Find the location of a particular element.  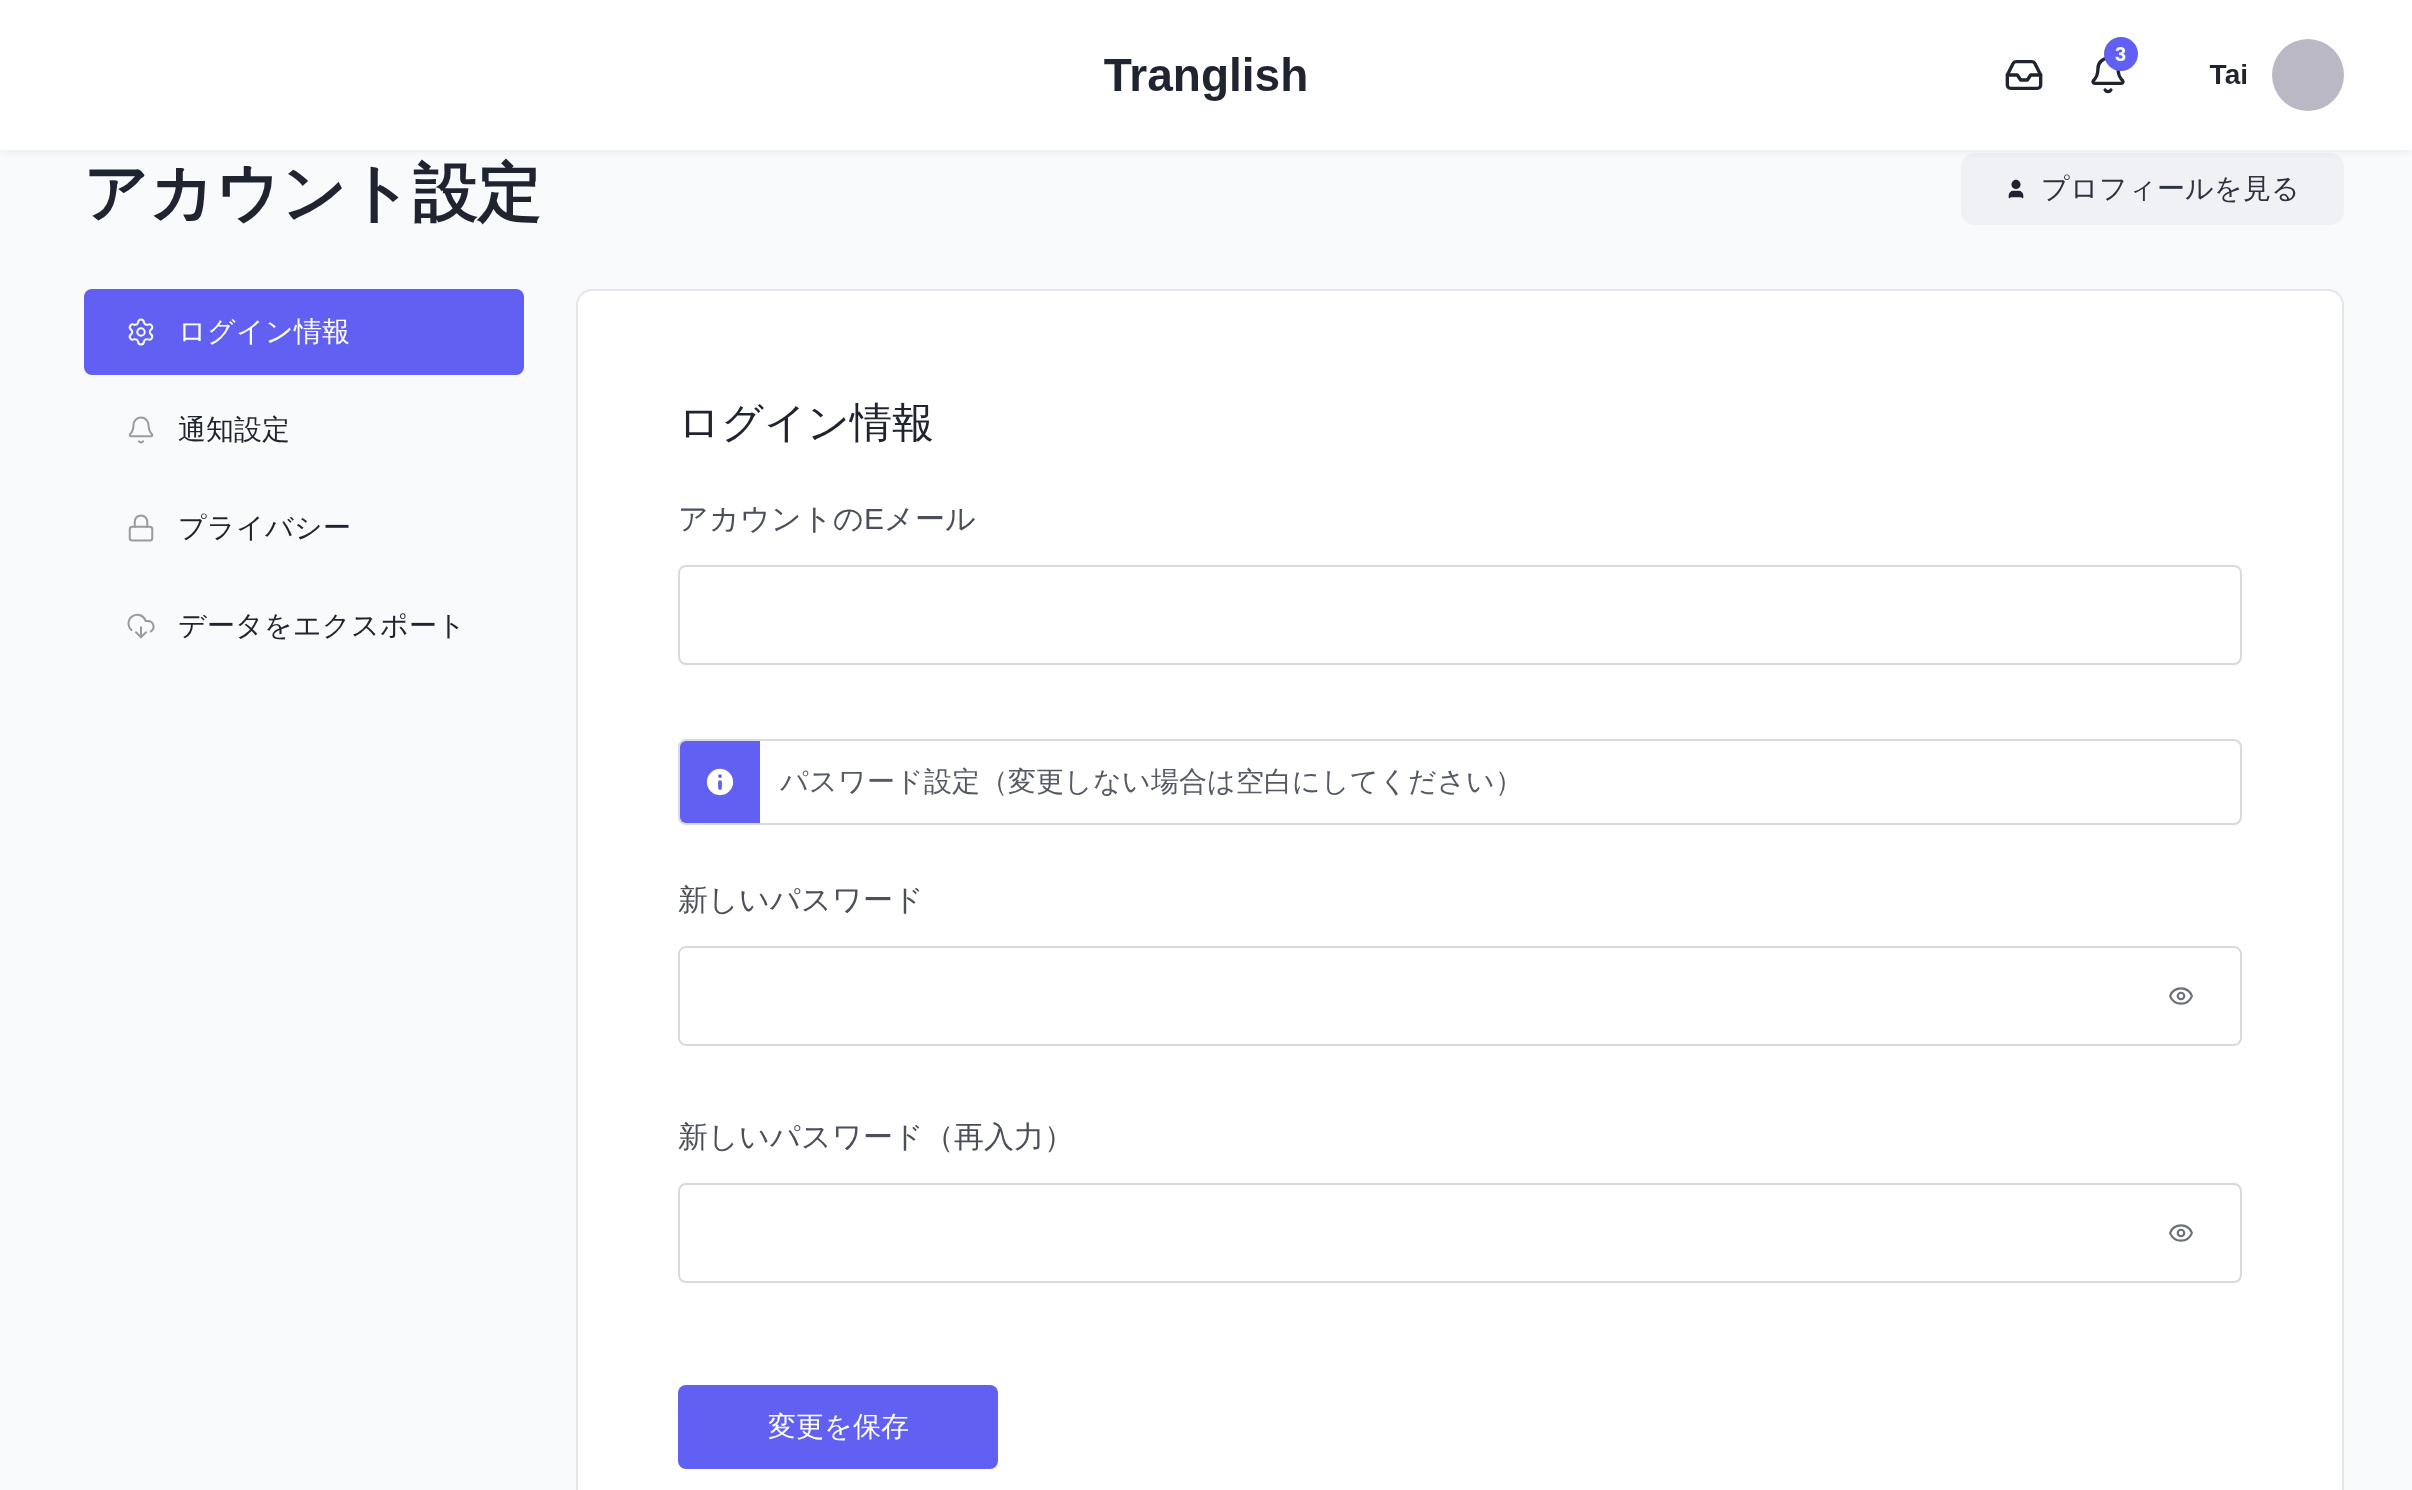

user-name: Tai is located at coordinates (2228, 75).